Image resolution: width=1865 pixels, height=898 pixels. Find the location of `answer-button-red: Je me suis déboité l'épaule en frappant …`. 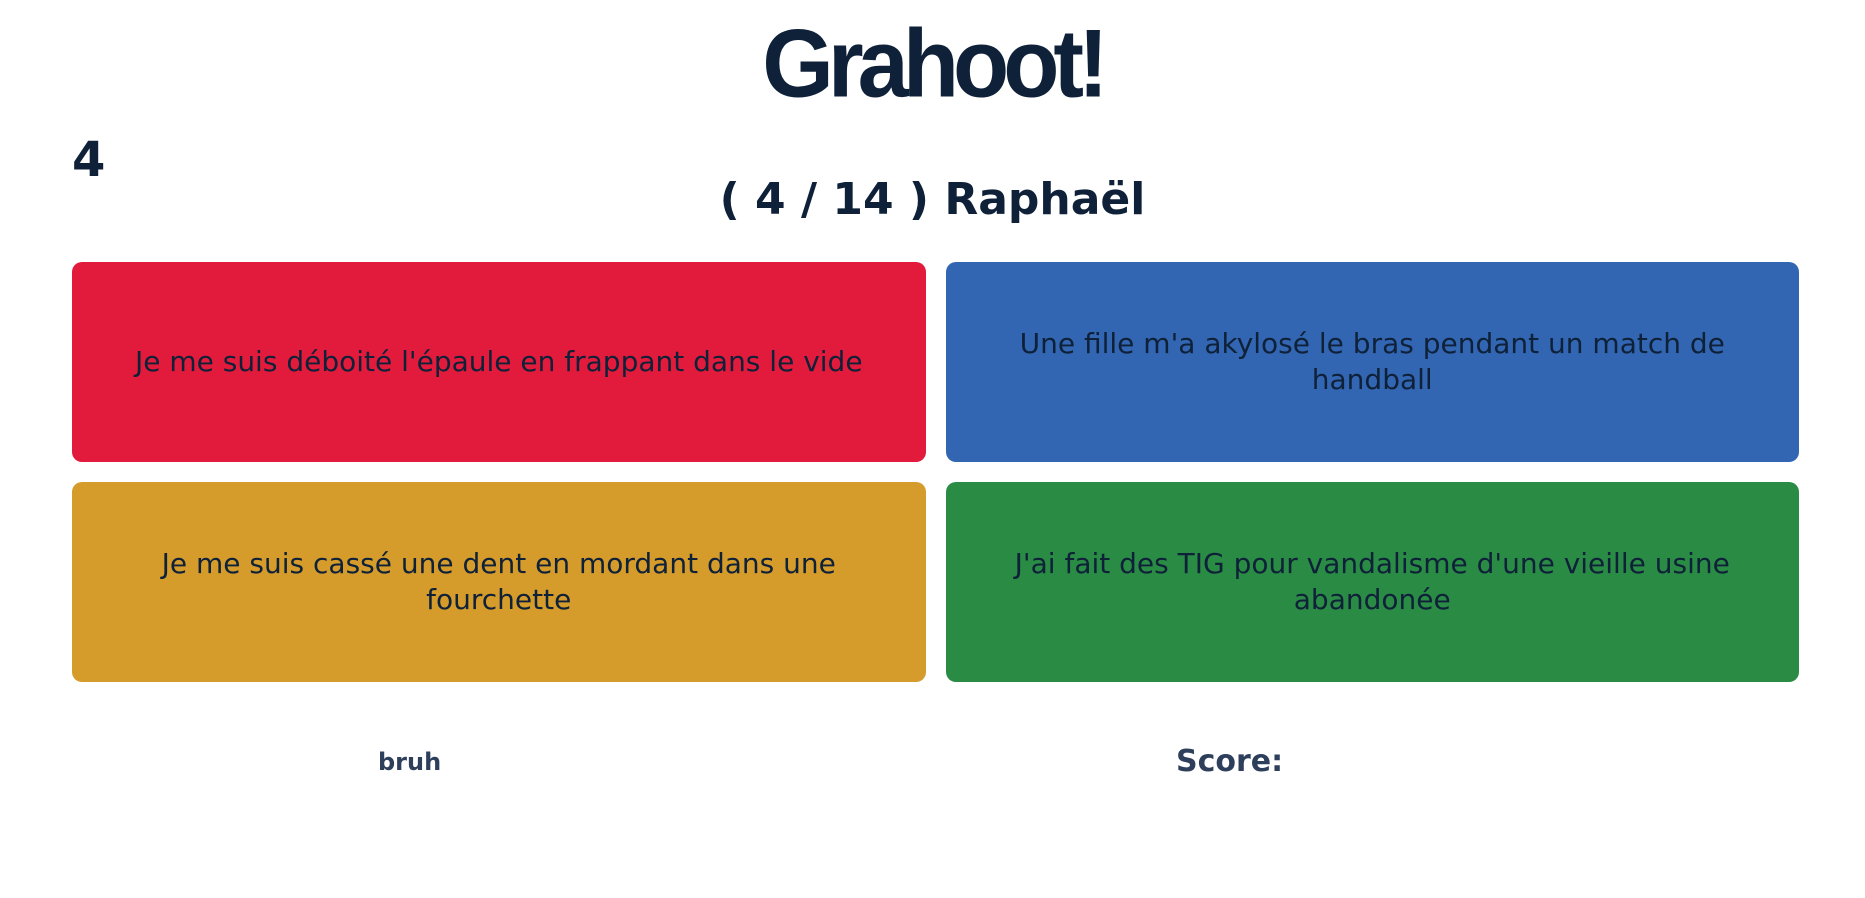

answer-button-red: Je me suis déboité l'épaule en frappant … is located at coordinates (499, 362).